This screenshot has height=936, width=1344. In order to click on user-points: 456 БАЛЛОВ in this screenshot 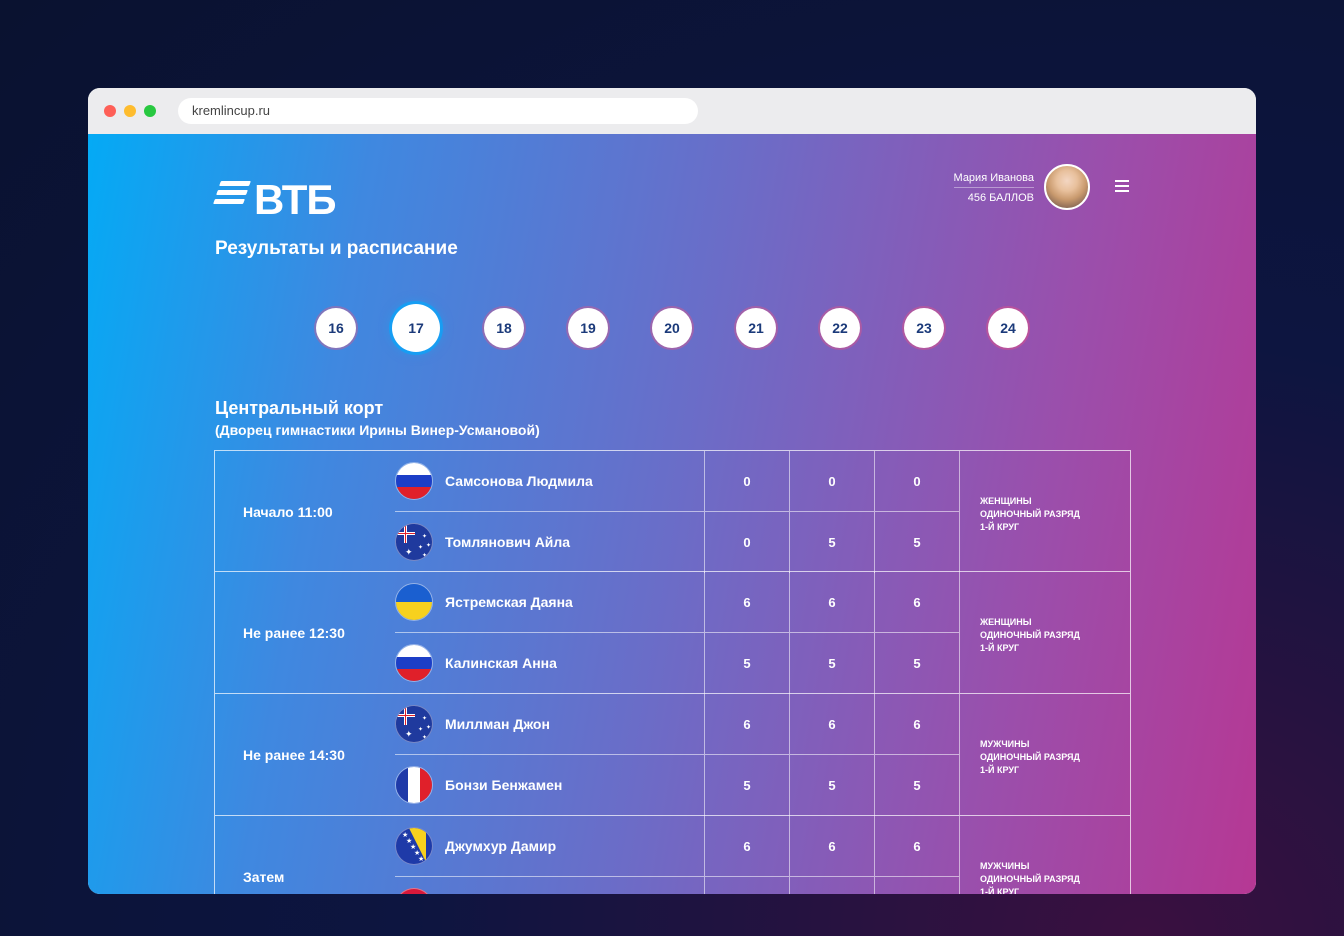, I will do `click(1000, 198)`.